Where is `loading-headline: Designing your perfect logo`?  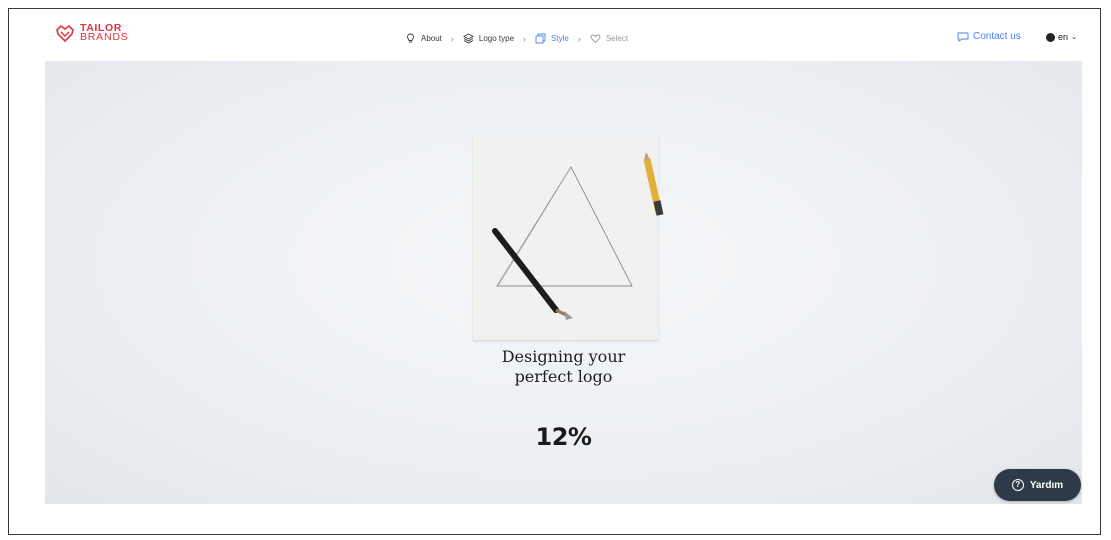
loading-headline: Designing your perfect logo is located at coordinates (563, 367).